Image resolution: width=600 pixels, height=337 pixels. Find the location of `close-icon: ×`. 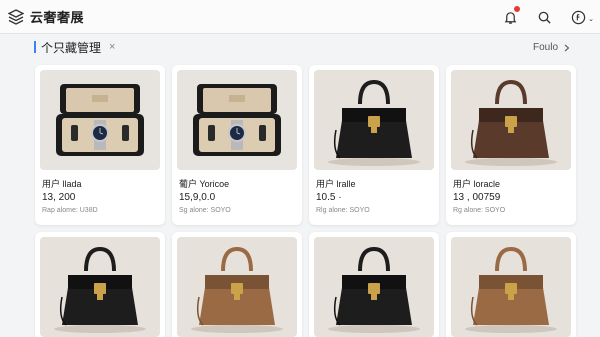

close-icon: × is located at coordinates (112, 47).